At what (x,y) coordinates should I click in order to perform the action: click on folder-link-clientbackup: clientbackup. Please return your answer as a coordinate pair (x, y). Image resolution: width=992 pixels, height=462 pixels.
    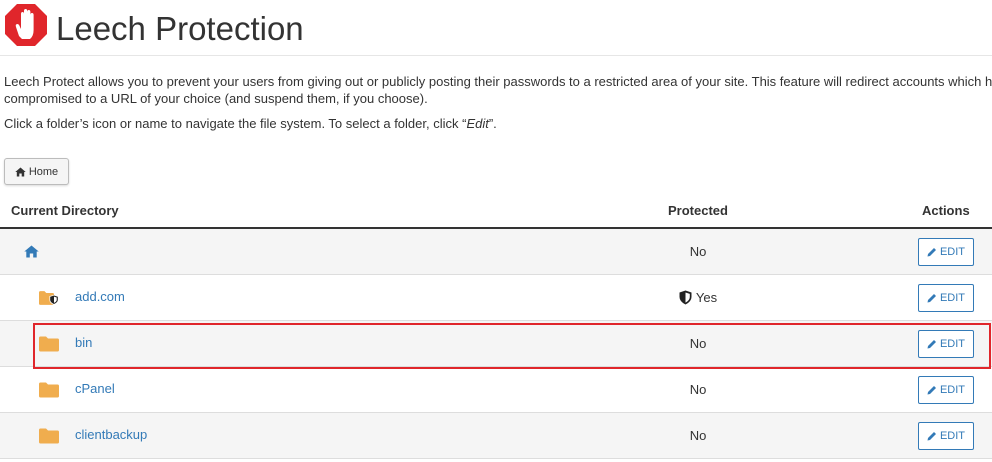
    Looking at the image, I should click on (111, 434).